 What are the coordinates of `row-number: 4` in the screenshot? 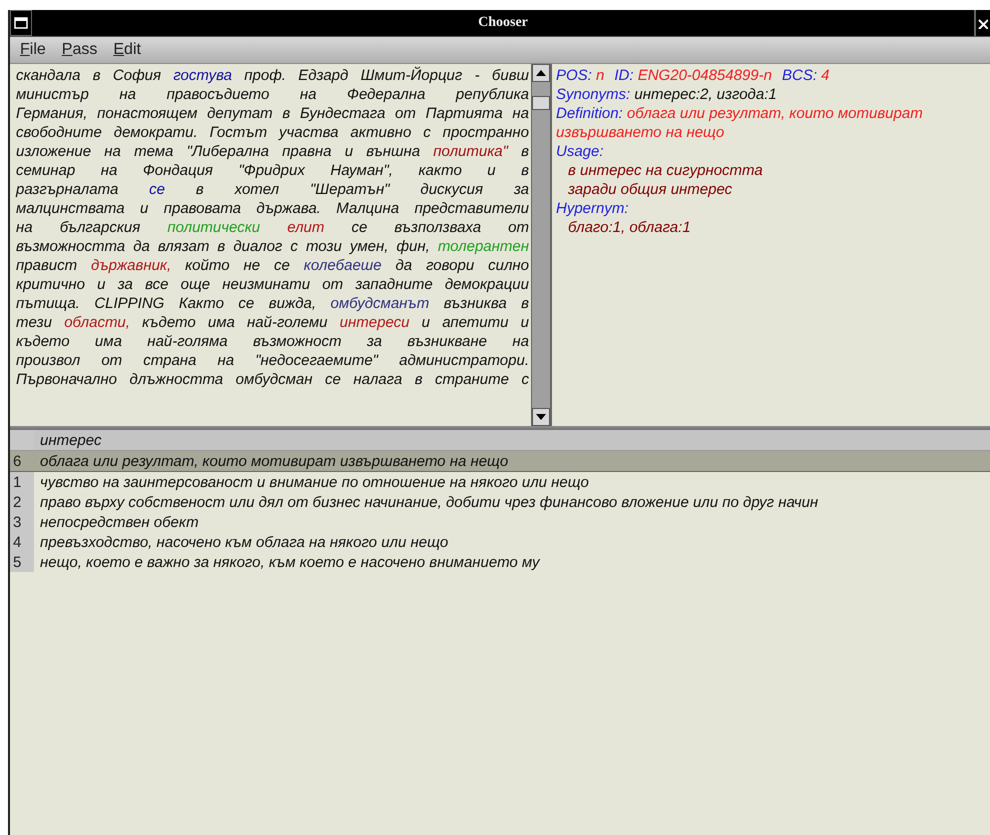 It's located at (22, 542).